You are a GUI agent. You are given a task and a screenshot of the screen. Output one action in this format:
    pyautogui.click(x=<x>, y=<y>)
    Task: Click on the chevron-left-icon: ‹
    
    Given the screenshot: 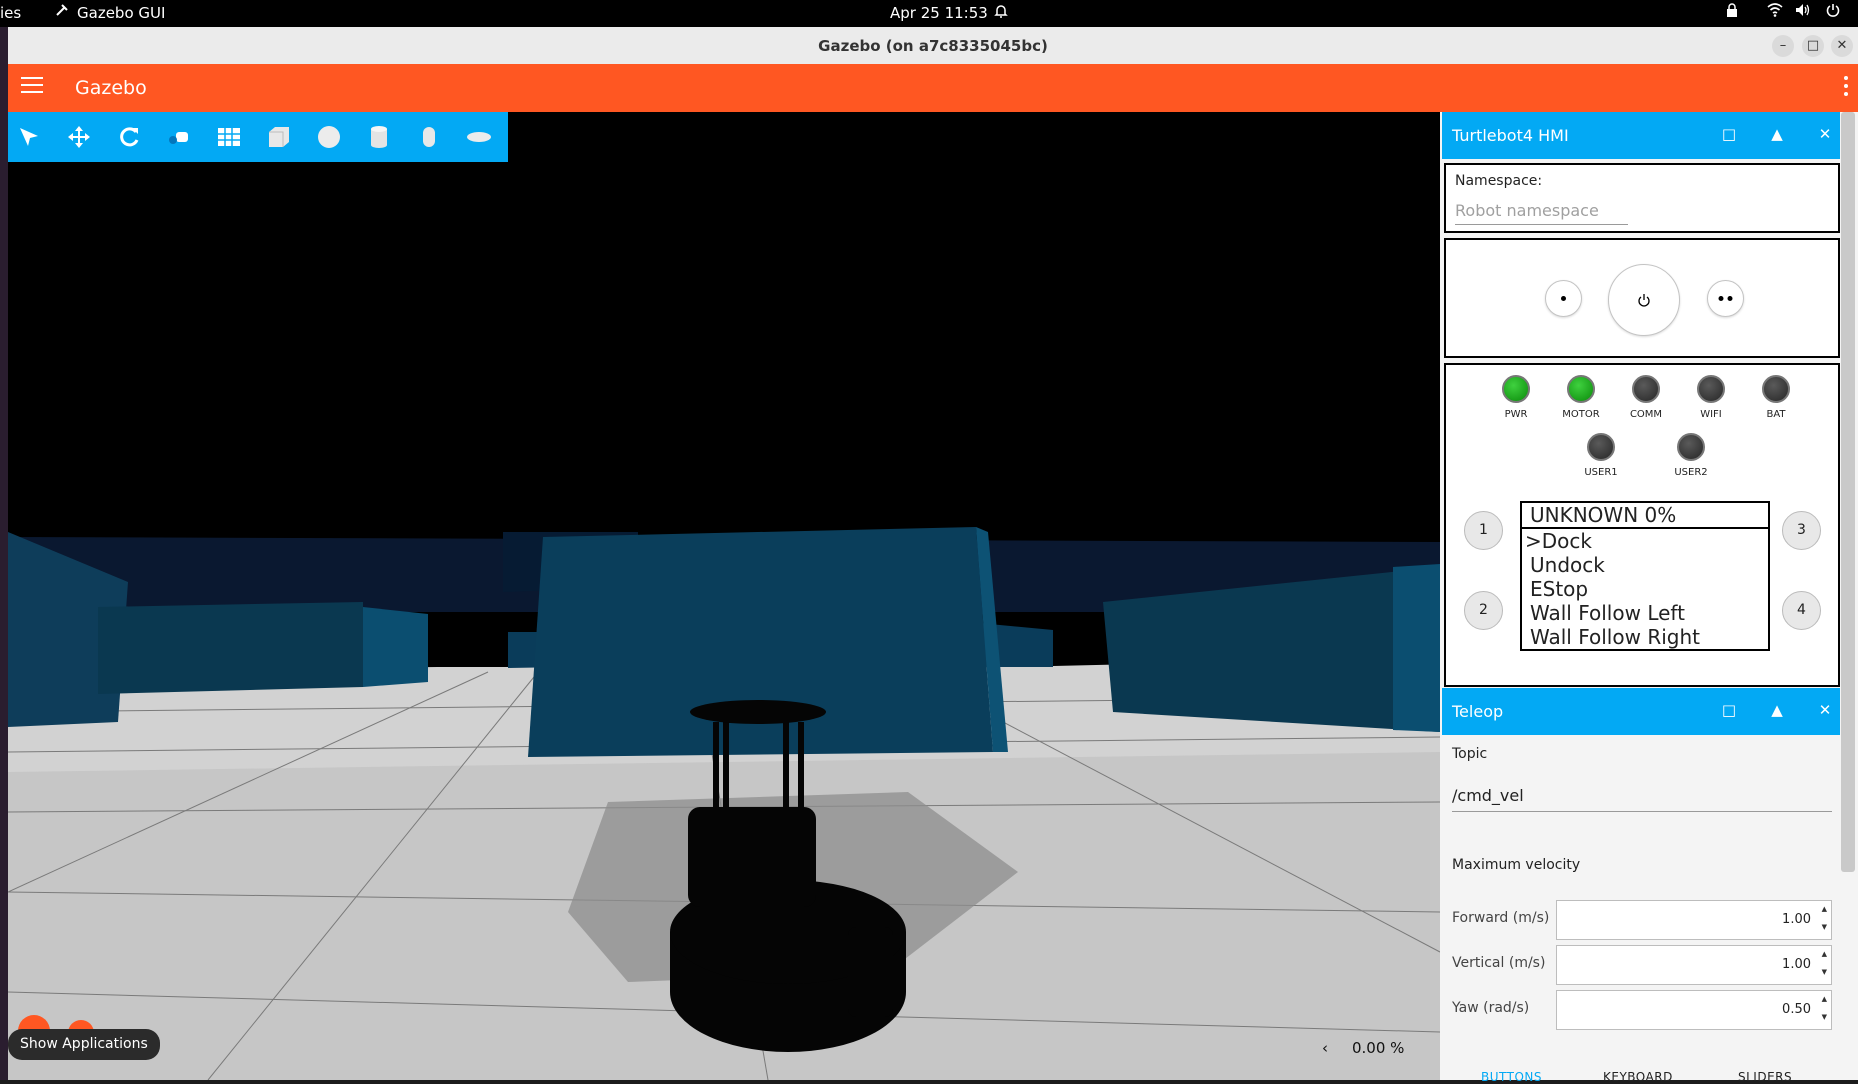 What is the action you would take?
    pyautogui.click(x=1325, y=1048)
    